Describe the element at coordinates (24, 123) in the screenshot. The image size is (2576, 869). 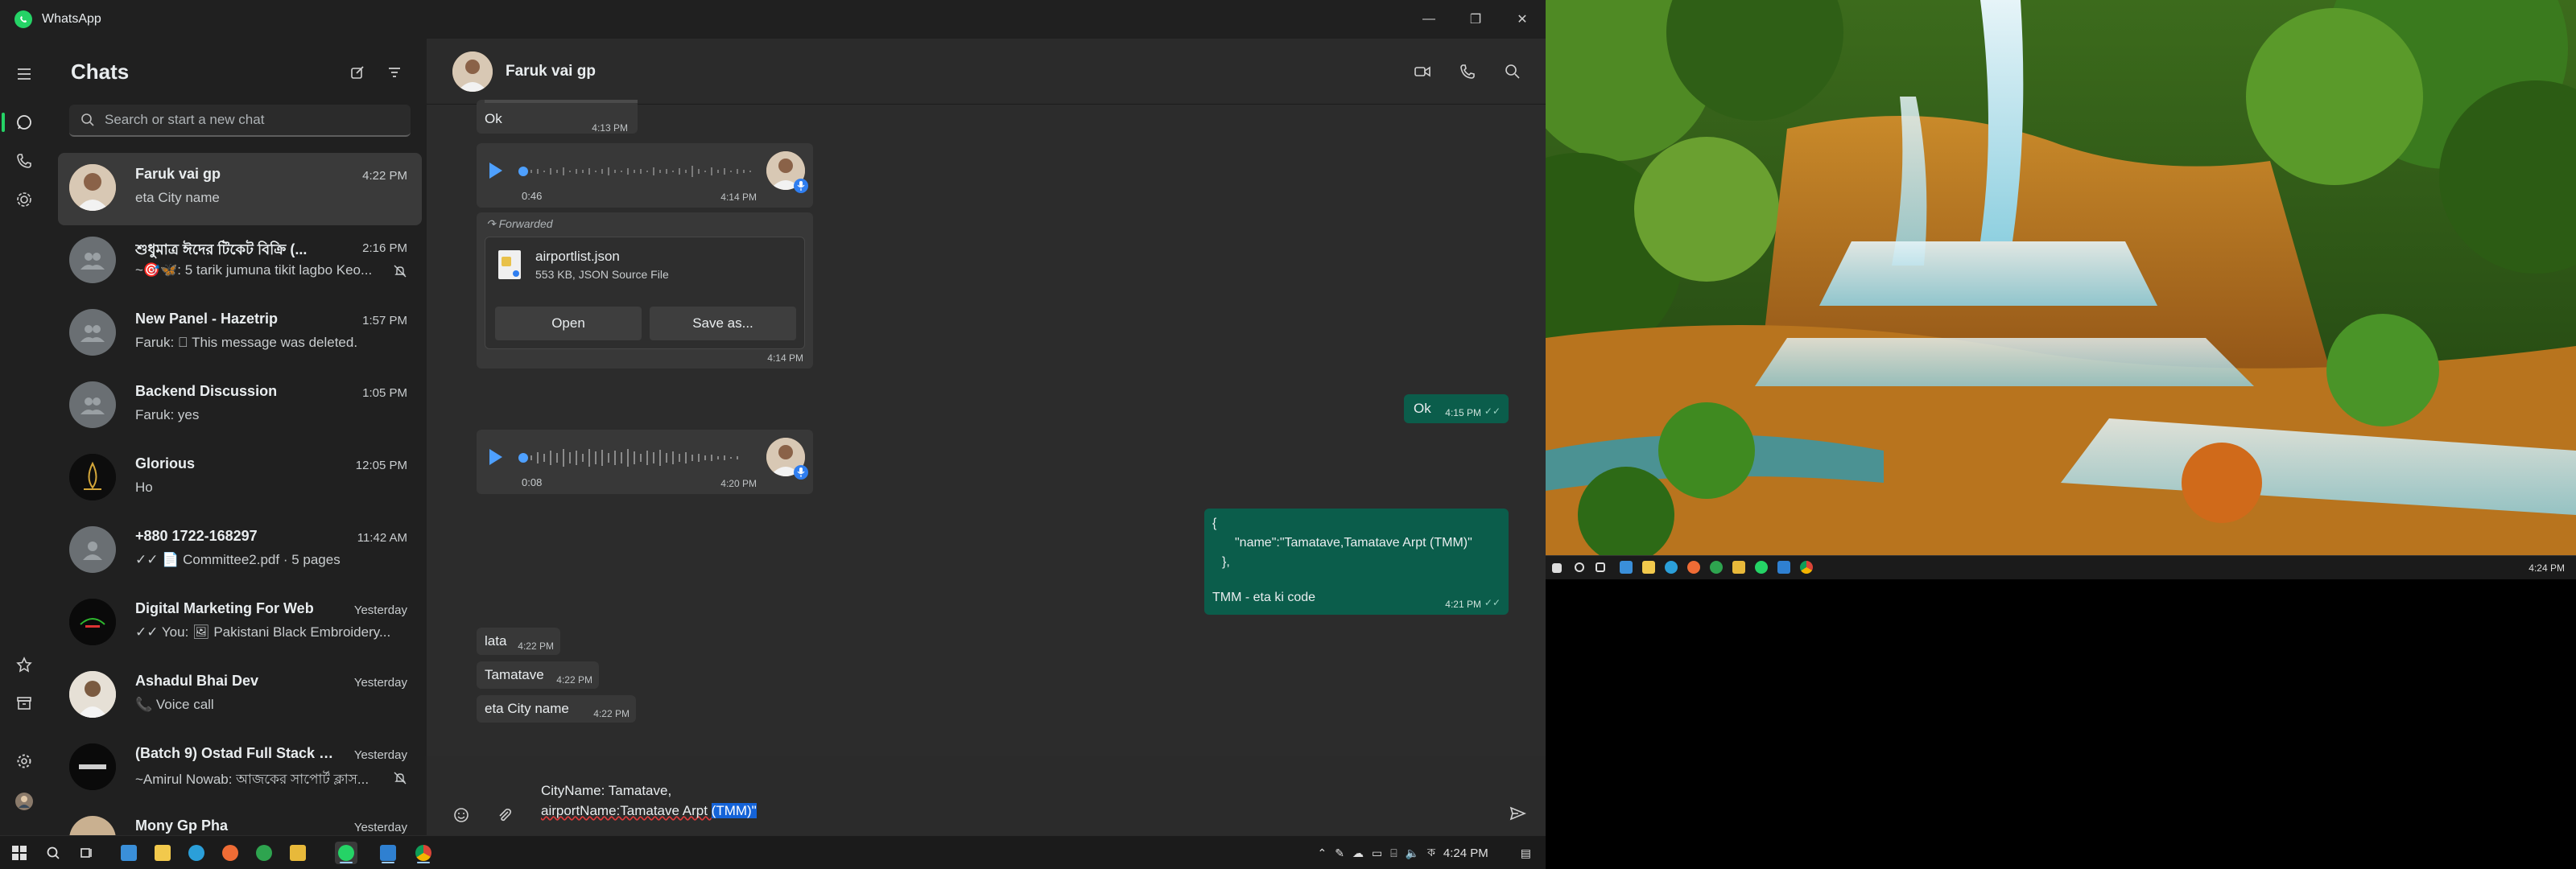
I see `chats-icon` at that location.